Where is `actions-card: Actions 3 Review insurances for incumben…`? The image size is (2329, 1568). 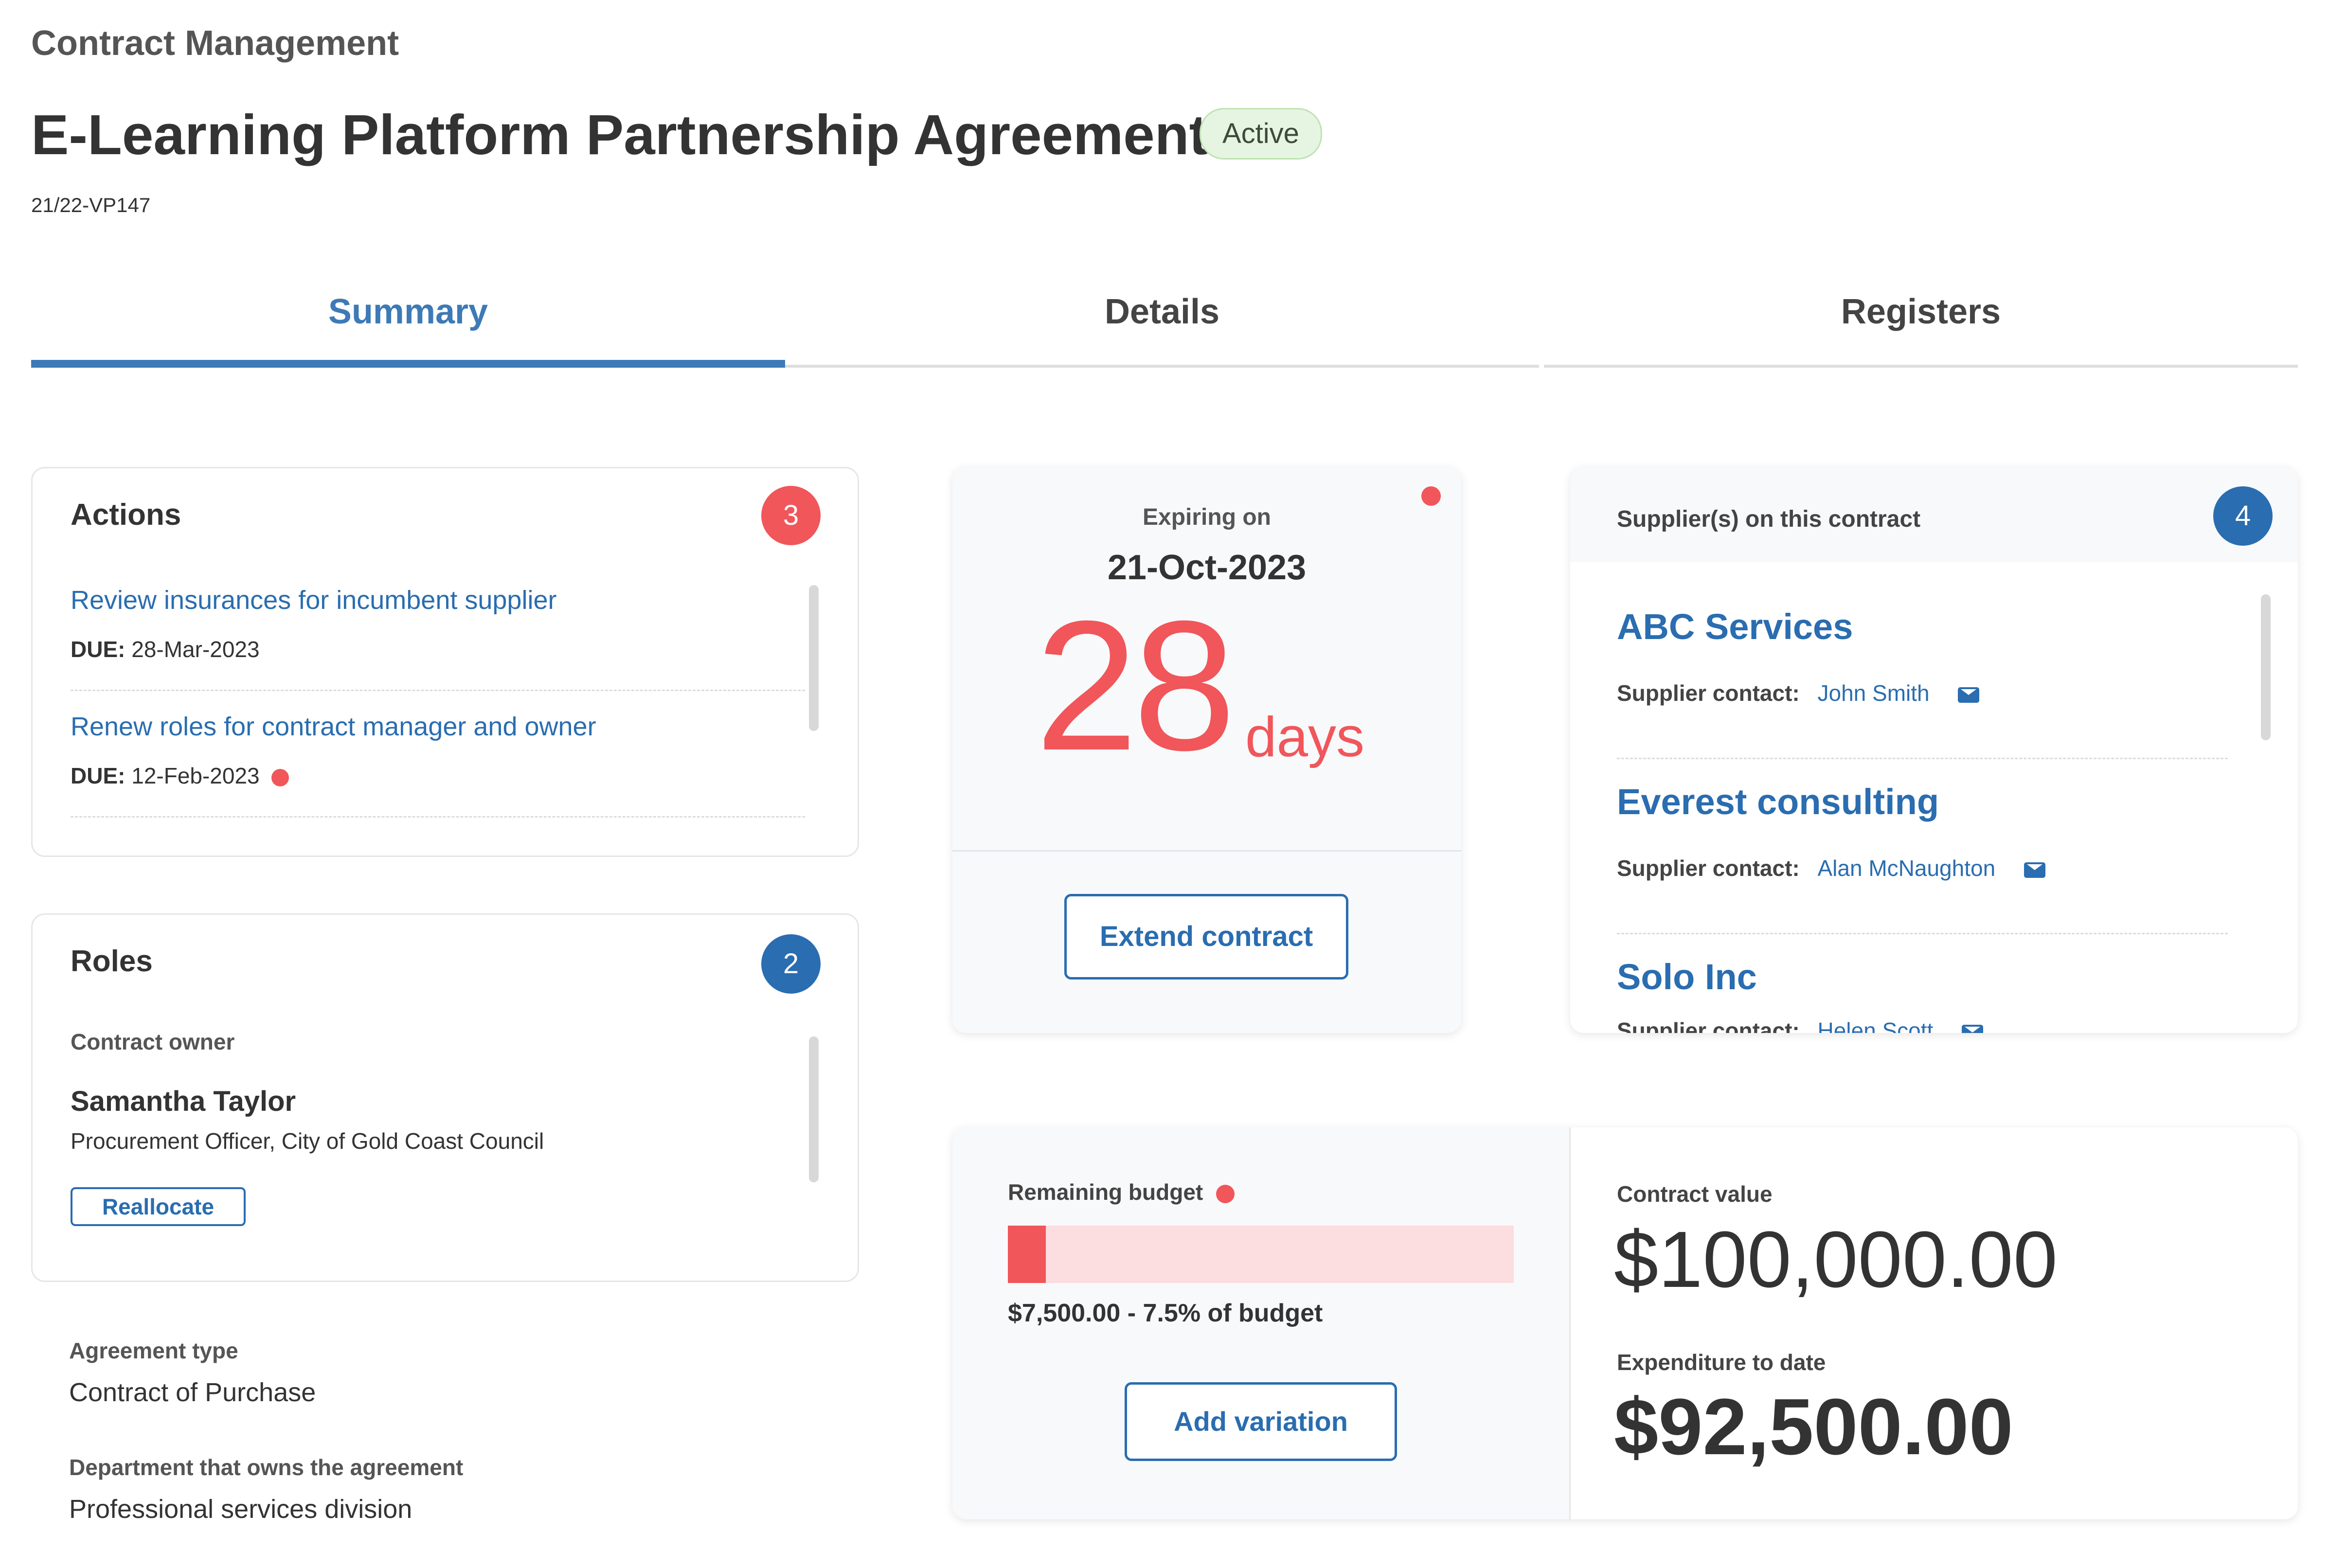
actions-card: Actions 3 Review insurances for incumben… is located at coordinates (445, 662).